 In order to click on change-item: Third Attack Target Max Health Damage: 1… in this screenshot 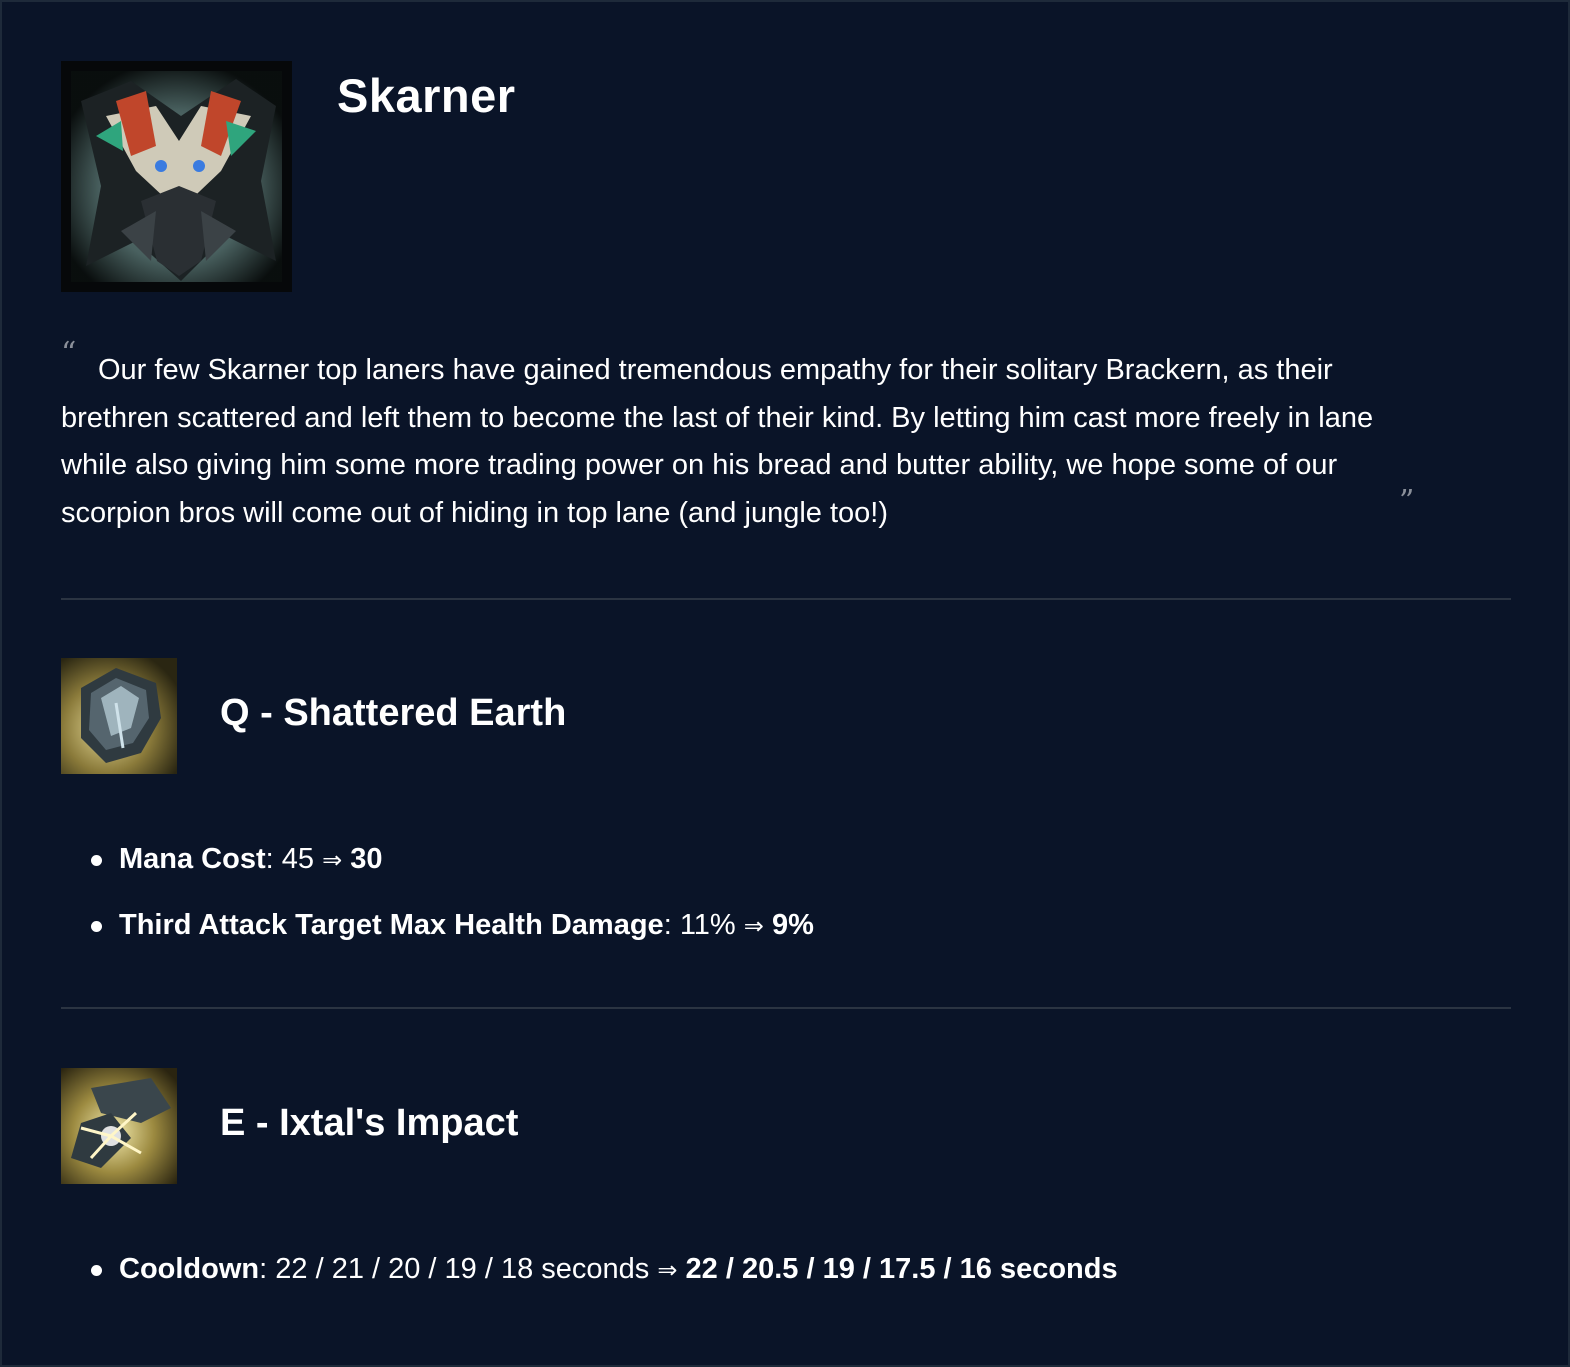, I will do `click(451, 938)`.